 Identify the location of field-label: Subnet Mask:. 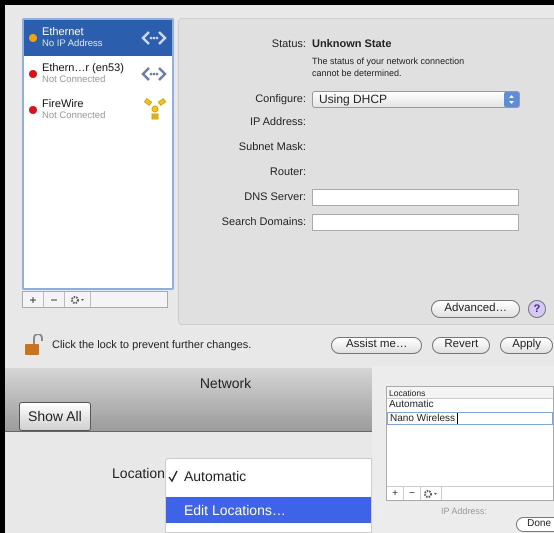
(272, 148).